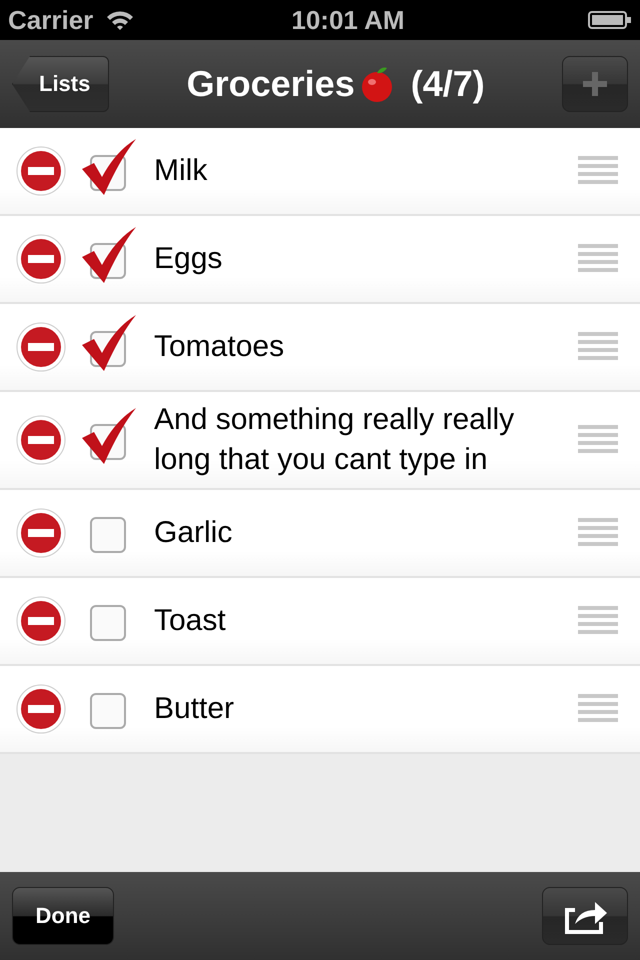  I want to click on item-text: Butter, so click(195, 709).